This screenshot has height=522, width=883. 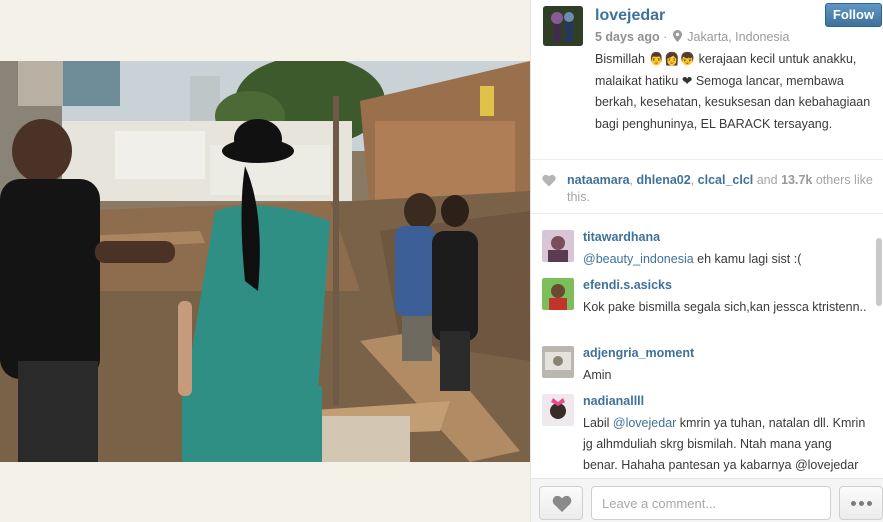 What do you see at coordinates (597, 375) in the screenshot?
I see `comment-text: Amin` at bounding box center [597, 375].